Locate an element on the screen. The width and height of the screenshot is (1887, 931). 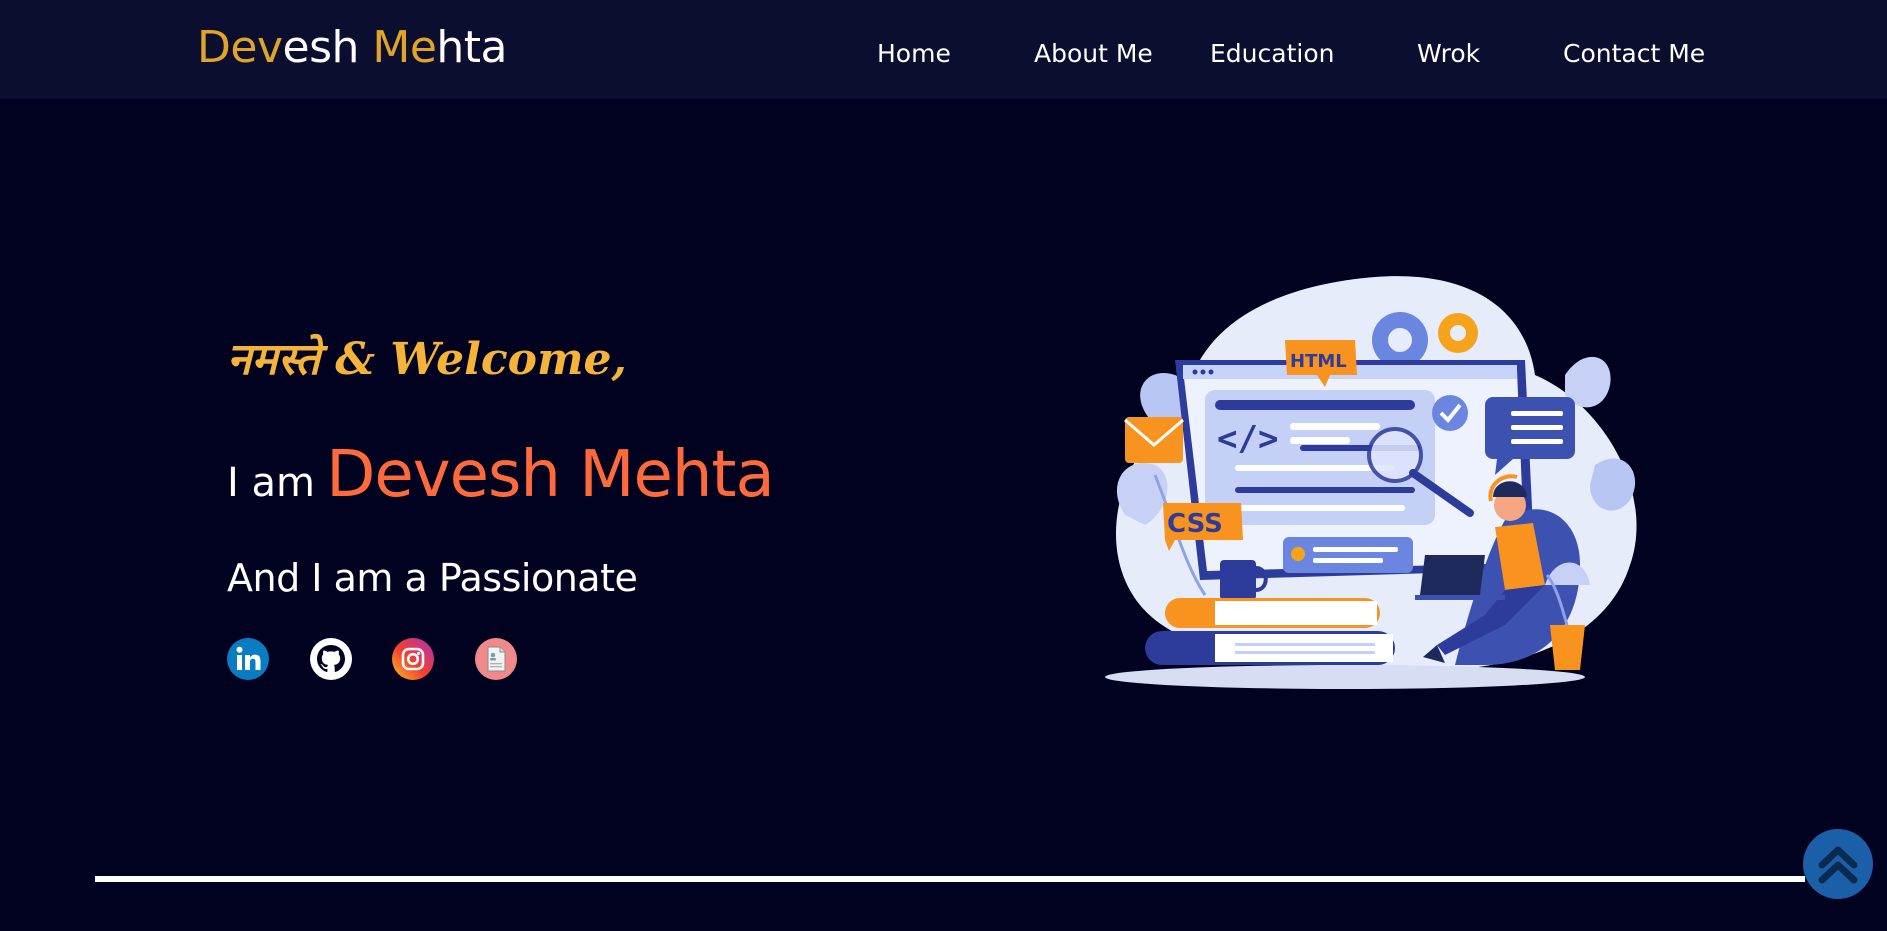
hero-name: Devesh Mehta is located at coordinates (550, 475).